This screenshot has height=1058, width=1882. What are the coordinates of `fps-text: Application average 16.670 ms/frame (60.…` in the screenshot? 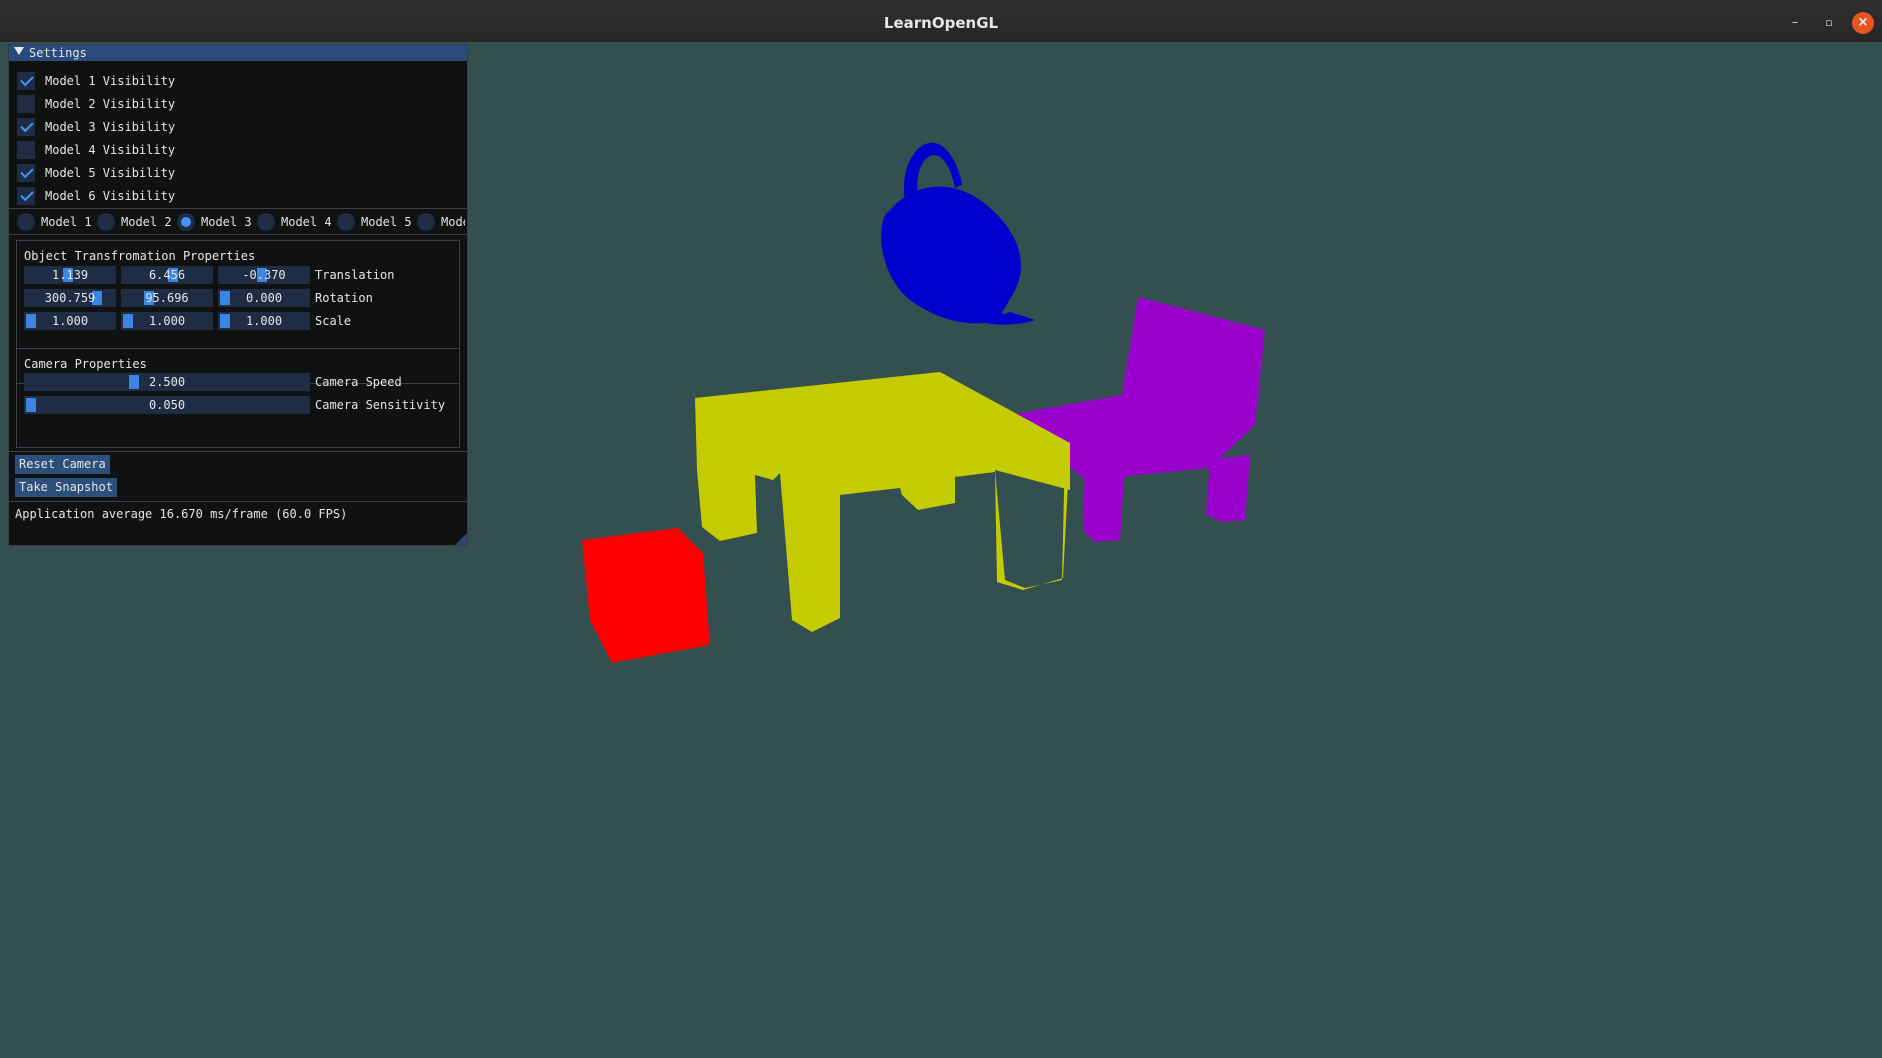 It's located at (181, 514).